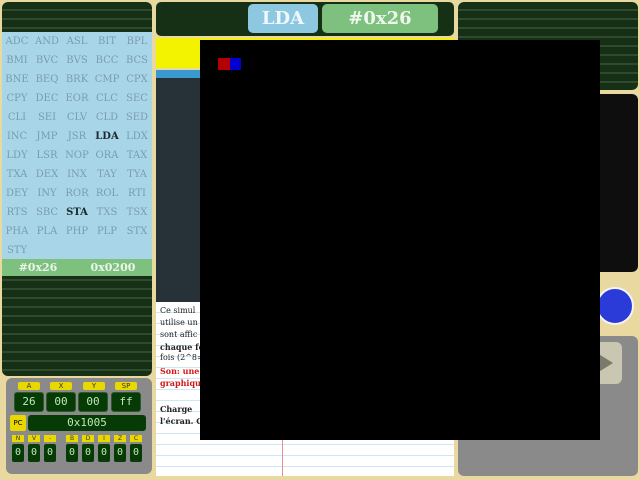 The width and height of the screenshot is (640, 480). Describe the element at coordinates (17, 174) in the screenshot. I see `opcode-txa: TXA` at that location.